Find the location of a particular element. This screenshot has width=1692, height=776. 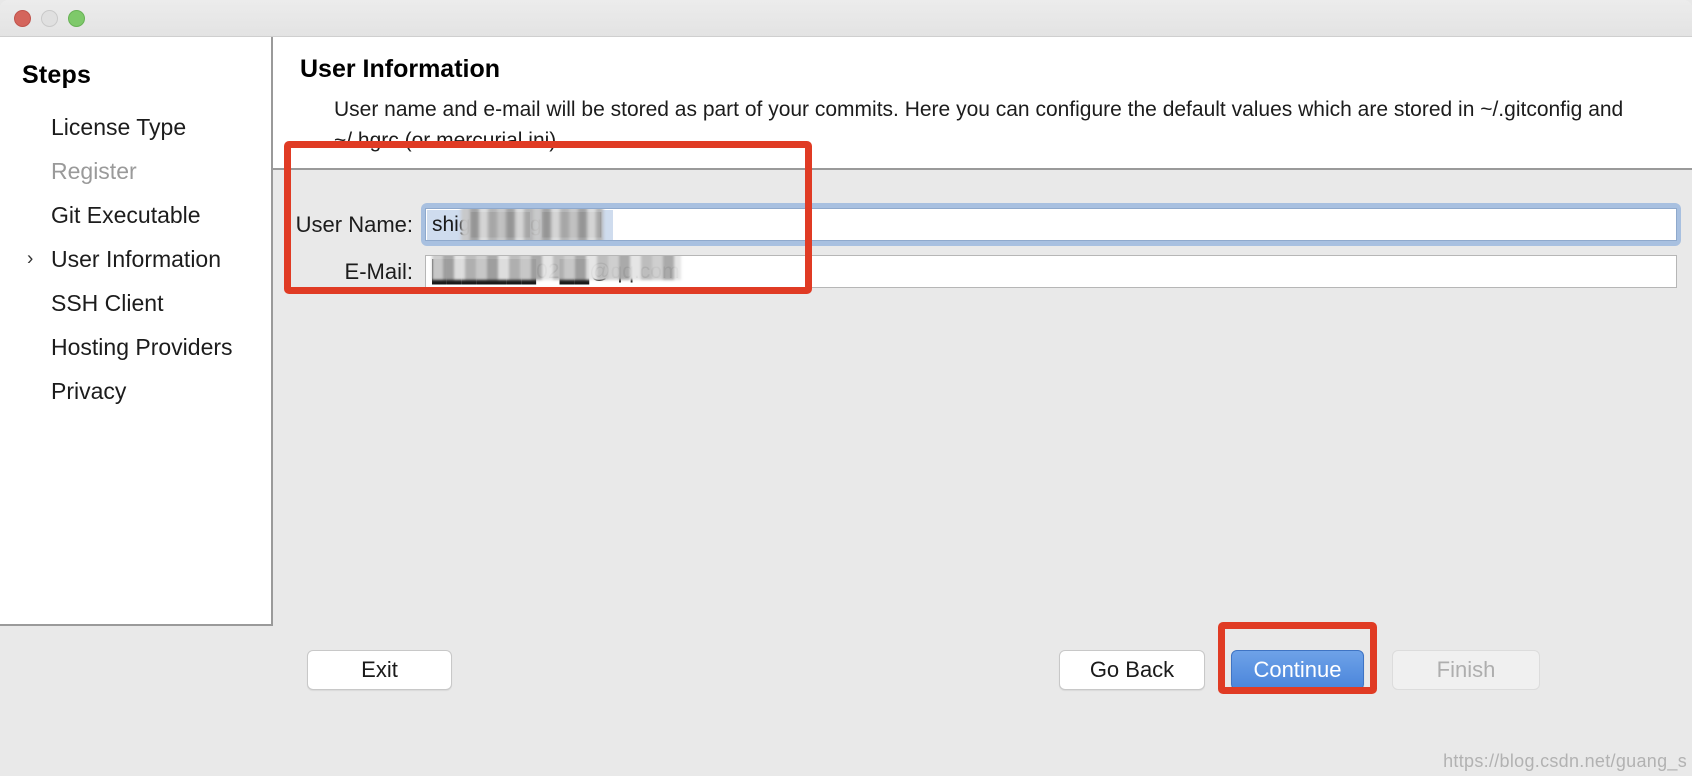

sidebar-item-git-executable: Git Executable is located at coordinates (135, 215).